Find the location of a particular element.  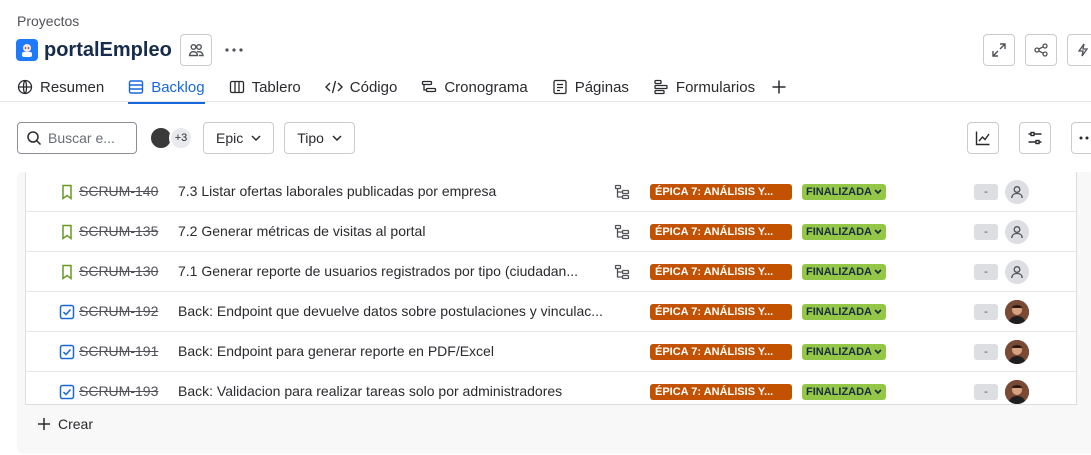

team-button is located at coordinates (195, 50).